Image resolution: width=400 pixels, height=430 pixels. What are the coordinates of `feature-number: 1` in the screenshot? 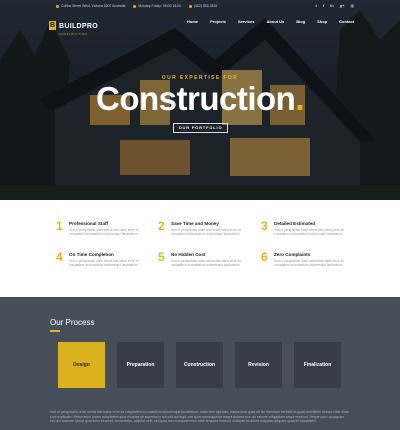 It's located at (59, 226).